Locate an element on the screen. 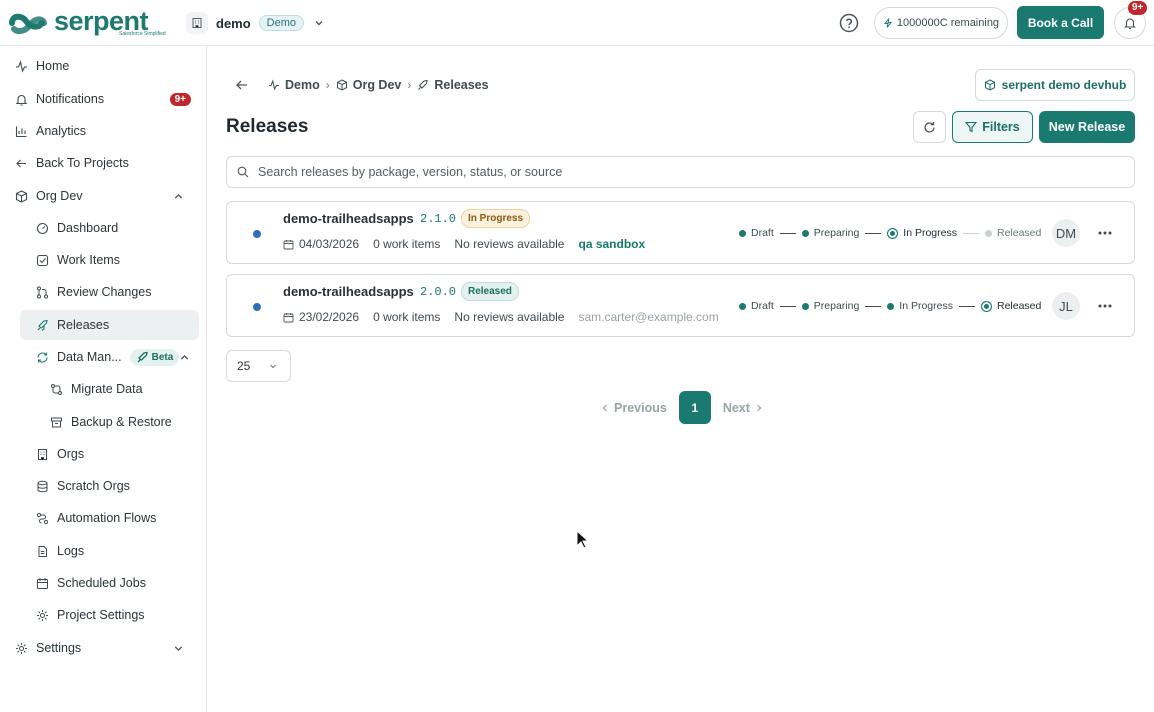 The image size is (1154, 712). sidebar-item-migrate-data: Migrate Data is located at coordinates (123, 389).